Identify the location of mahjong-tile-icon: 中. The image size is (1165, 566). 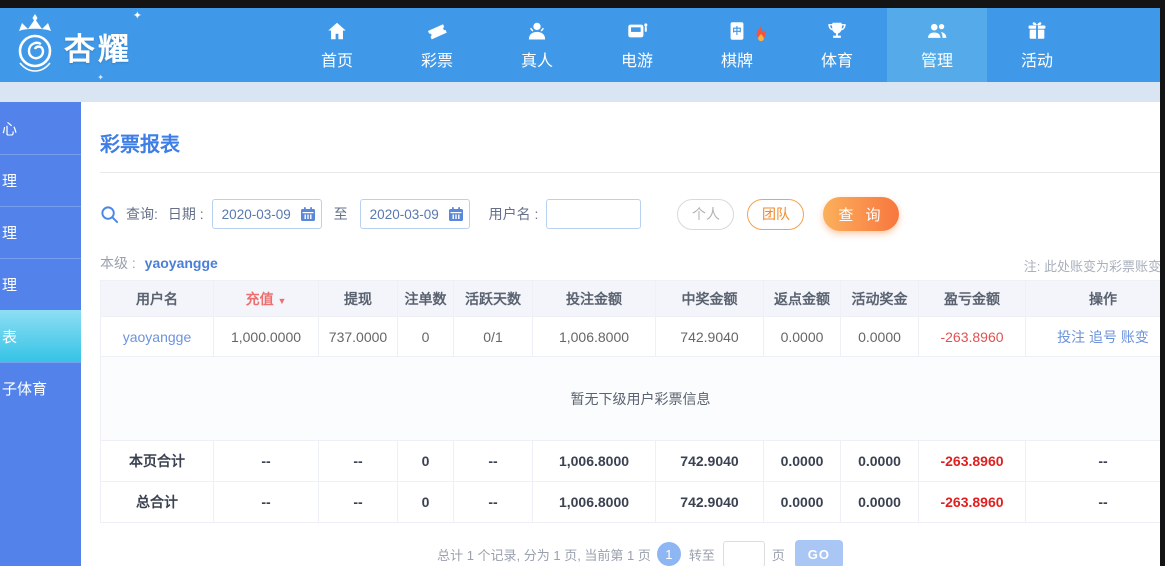
(737, 31).